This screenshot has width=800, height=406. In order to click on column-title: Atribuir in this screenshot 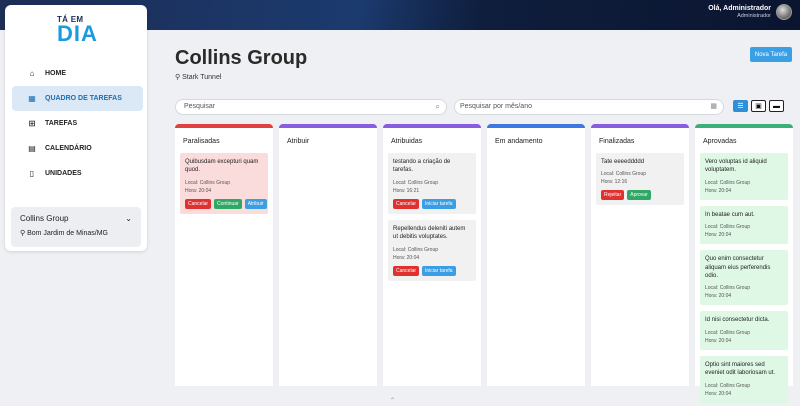, I will do `click(298, 141)`.